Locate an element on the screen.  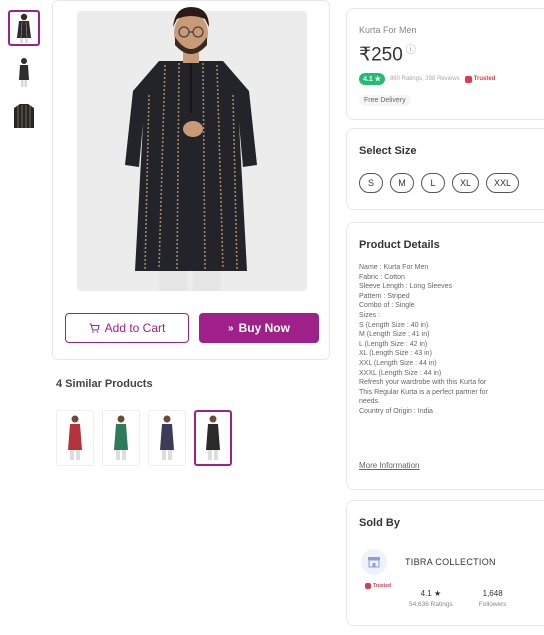
kurta-green-thumbnail is located at coordinates (121, 437).